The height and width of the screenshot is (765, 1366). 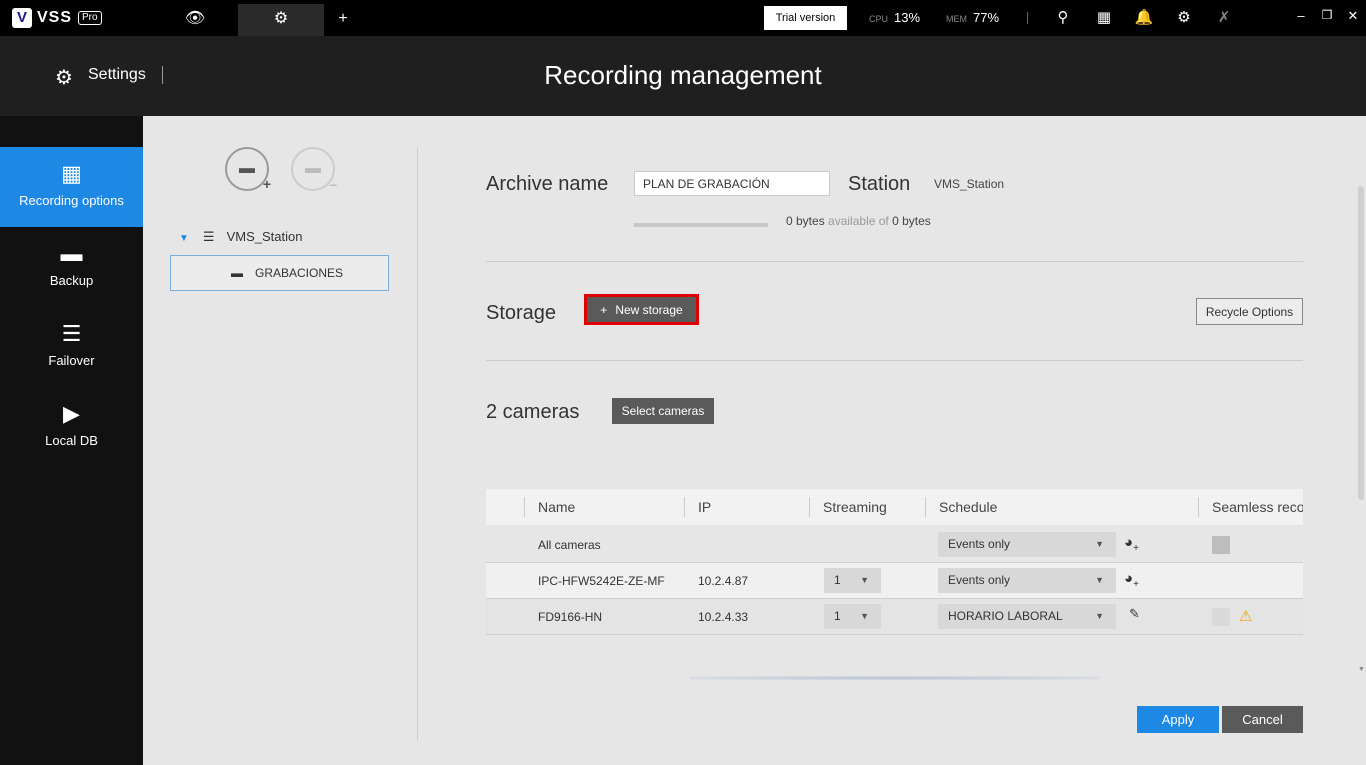 What do you see at coordinates (569, 545) in the screenshot?
I see `row-name: All cameras` at bounding box center [569, 545].